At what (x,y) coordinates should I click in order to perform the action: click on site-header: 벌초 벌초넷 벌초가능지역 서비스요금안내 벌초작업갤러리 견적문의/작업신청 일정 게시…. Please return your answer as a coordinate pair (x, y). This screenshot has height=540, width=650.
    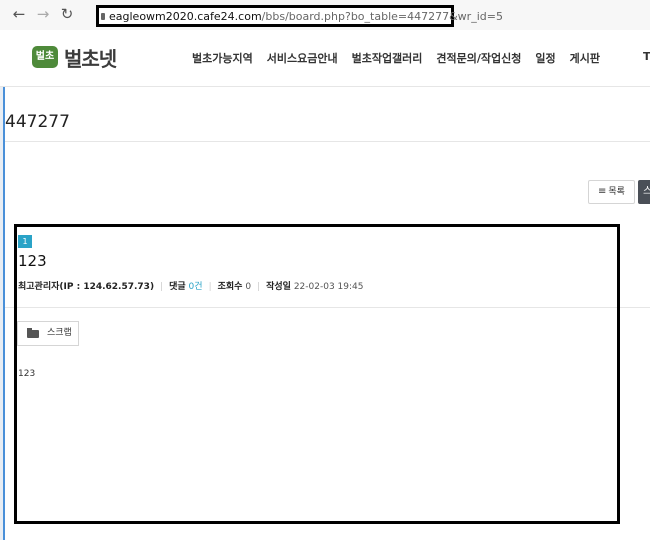
    Looking at the image, I should click on (325, 58).